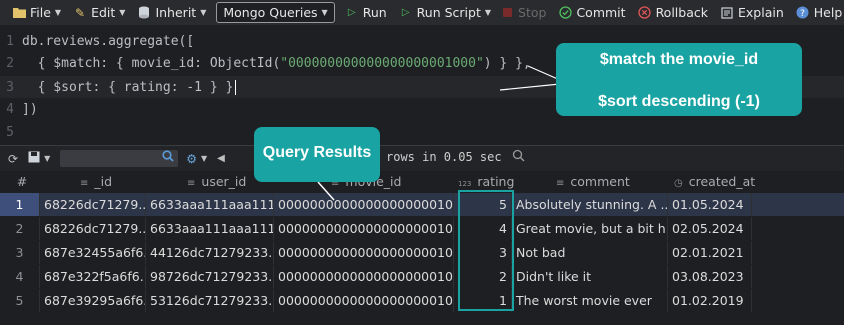 The image size is (844, 325). I want to click on pencil-icon: ✎, so click(80, 12).